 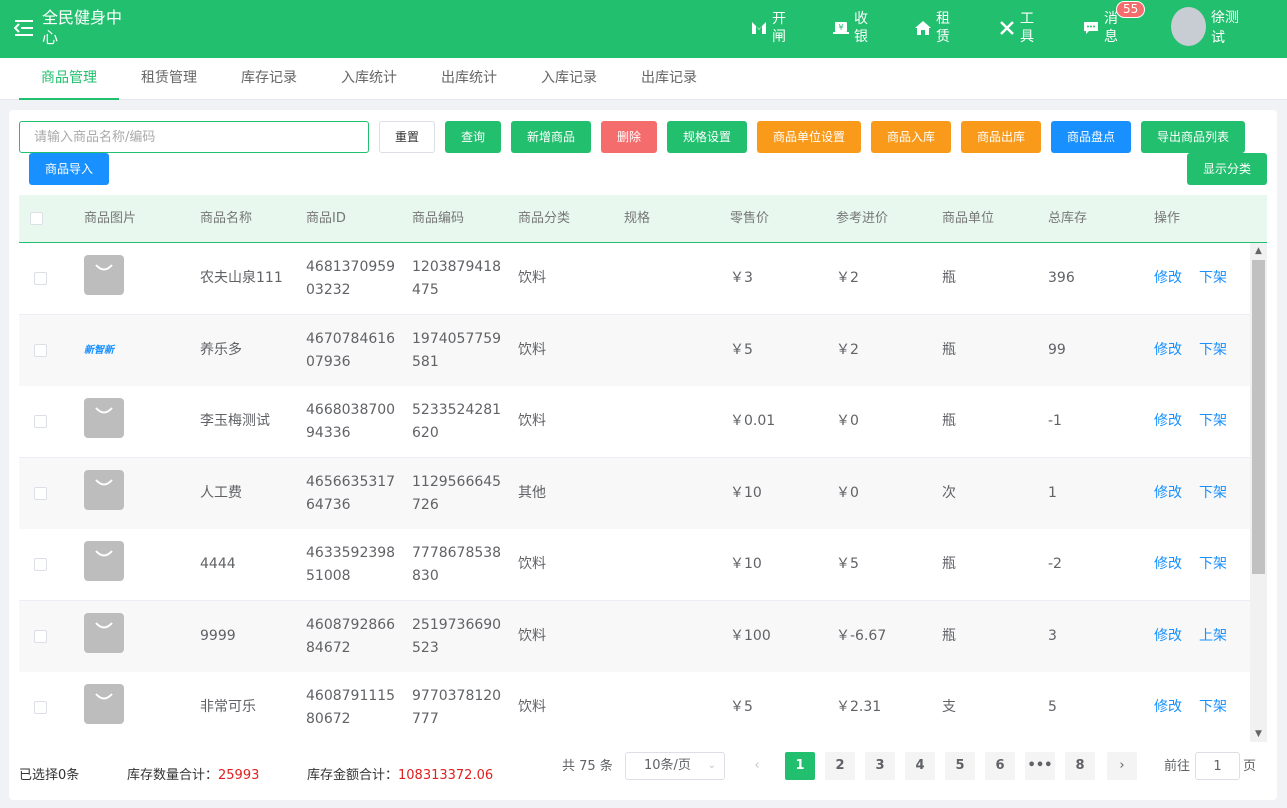 What do you see at coordinates (1001, 137) in the screenshot?
I see `stock-out-button: 商品出库` at bounding box center [1001, 137].